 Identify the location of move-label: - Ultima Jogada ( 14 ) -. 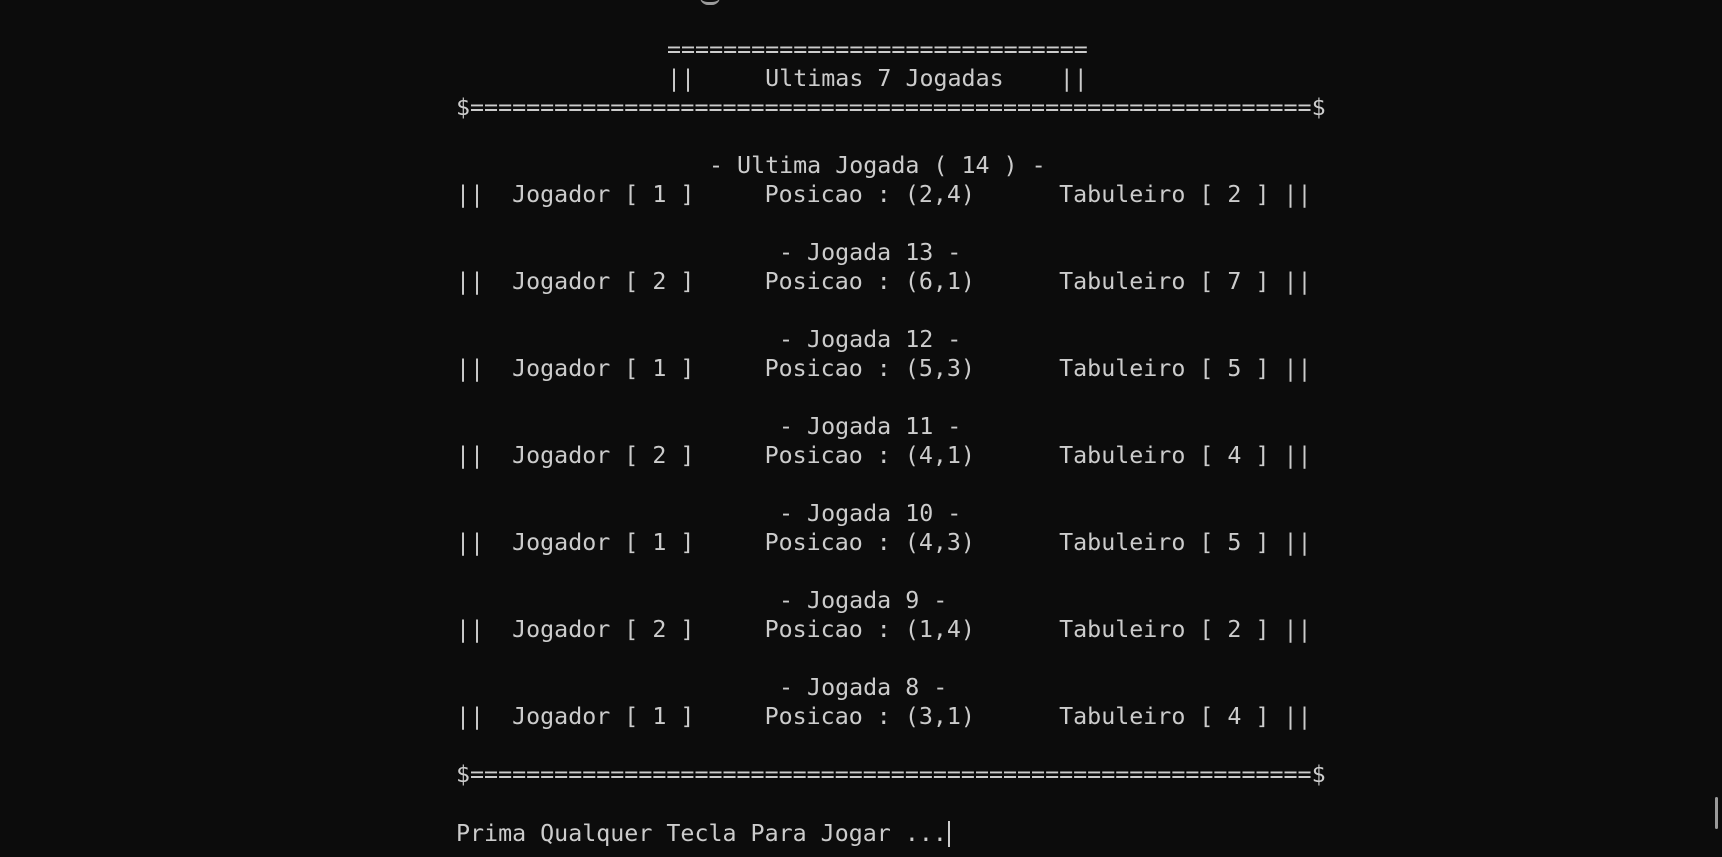
(877, 165).